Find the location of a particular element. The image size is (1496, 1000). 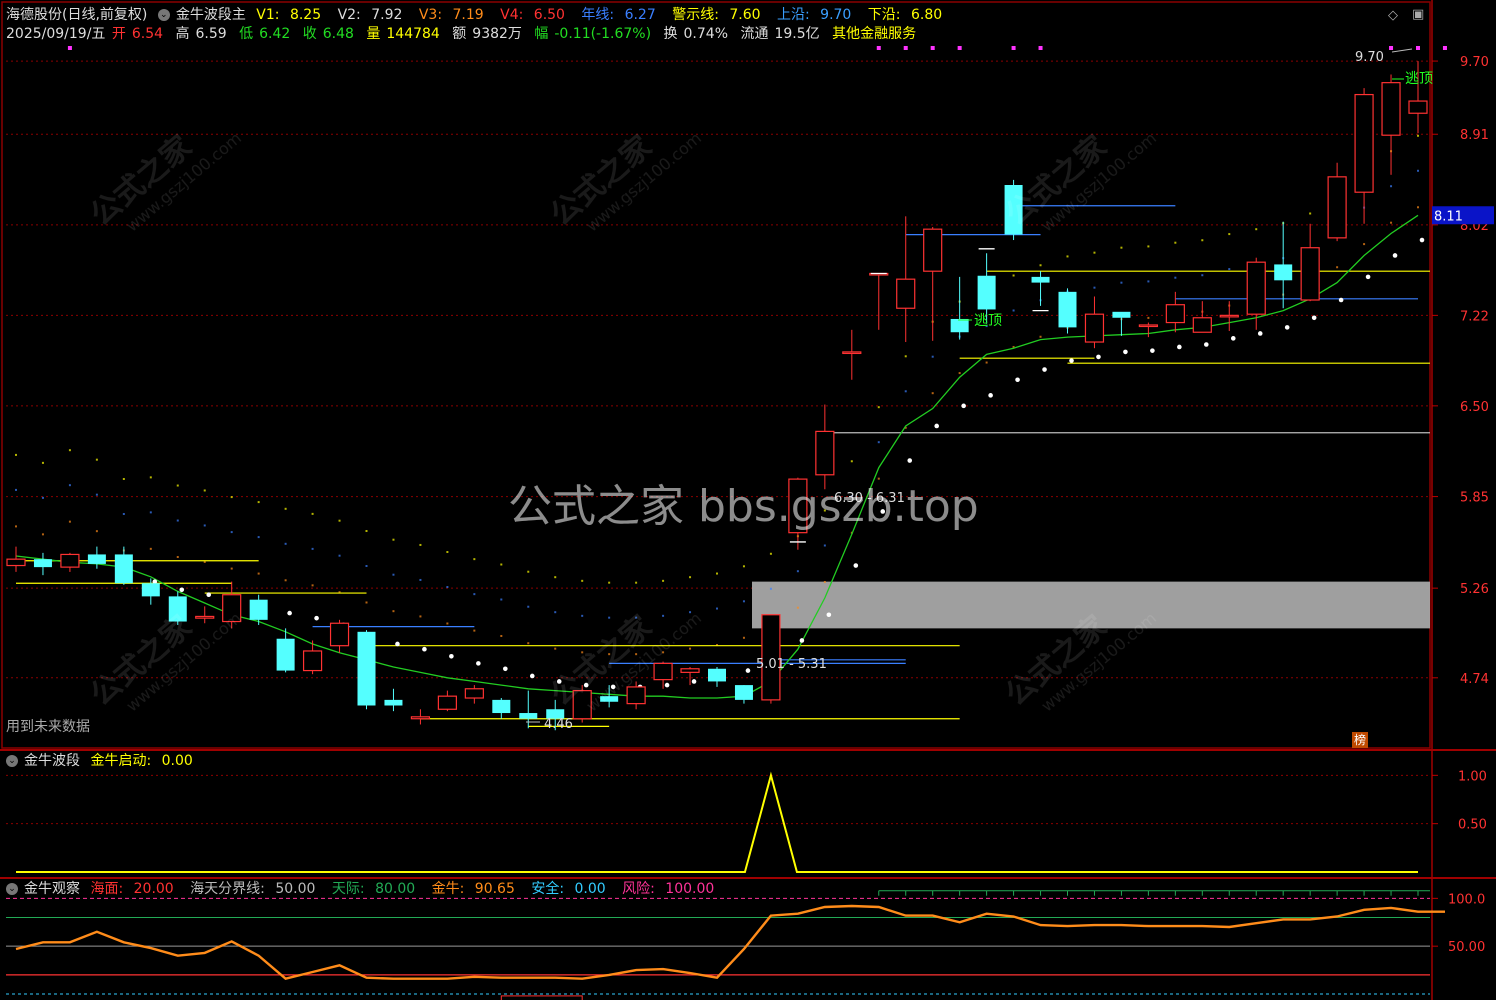

panel2-tick-label: 1.00 is located at coordinates (1472, 776).